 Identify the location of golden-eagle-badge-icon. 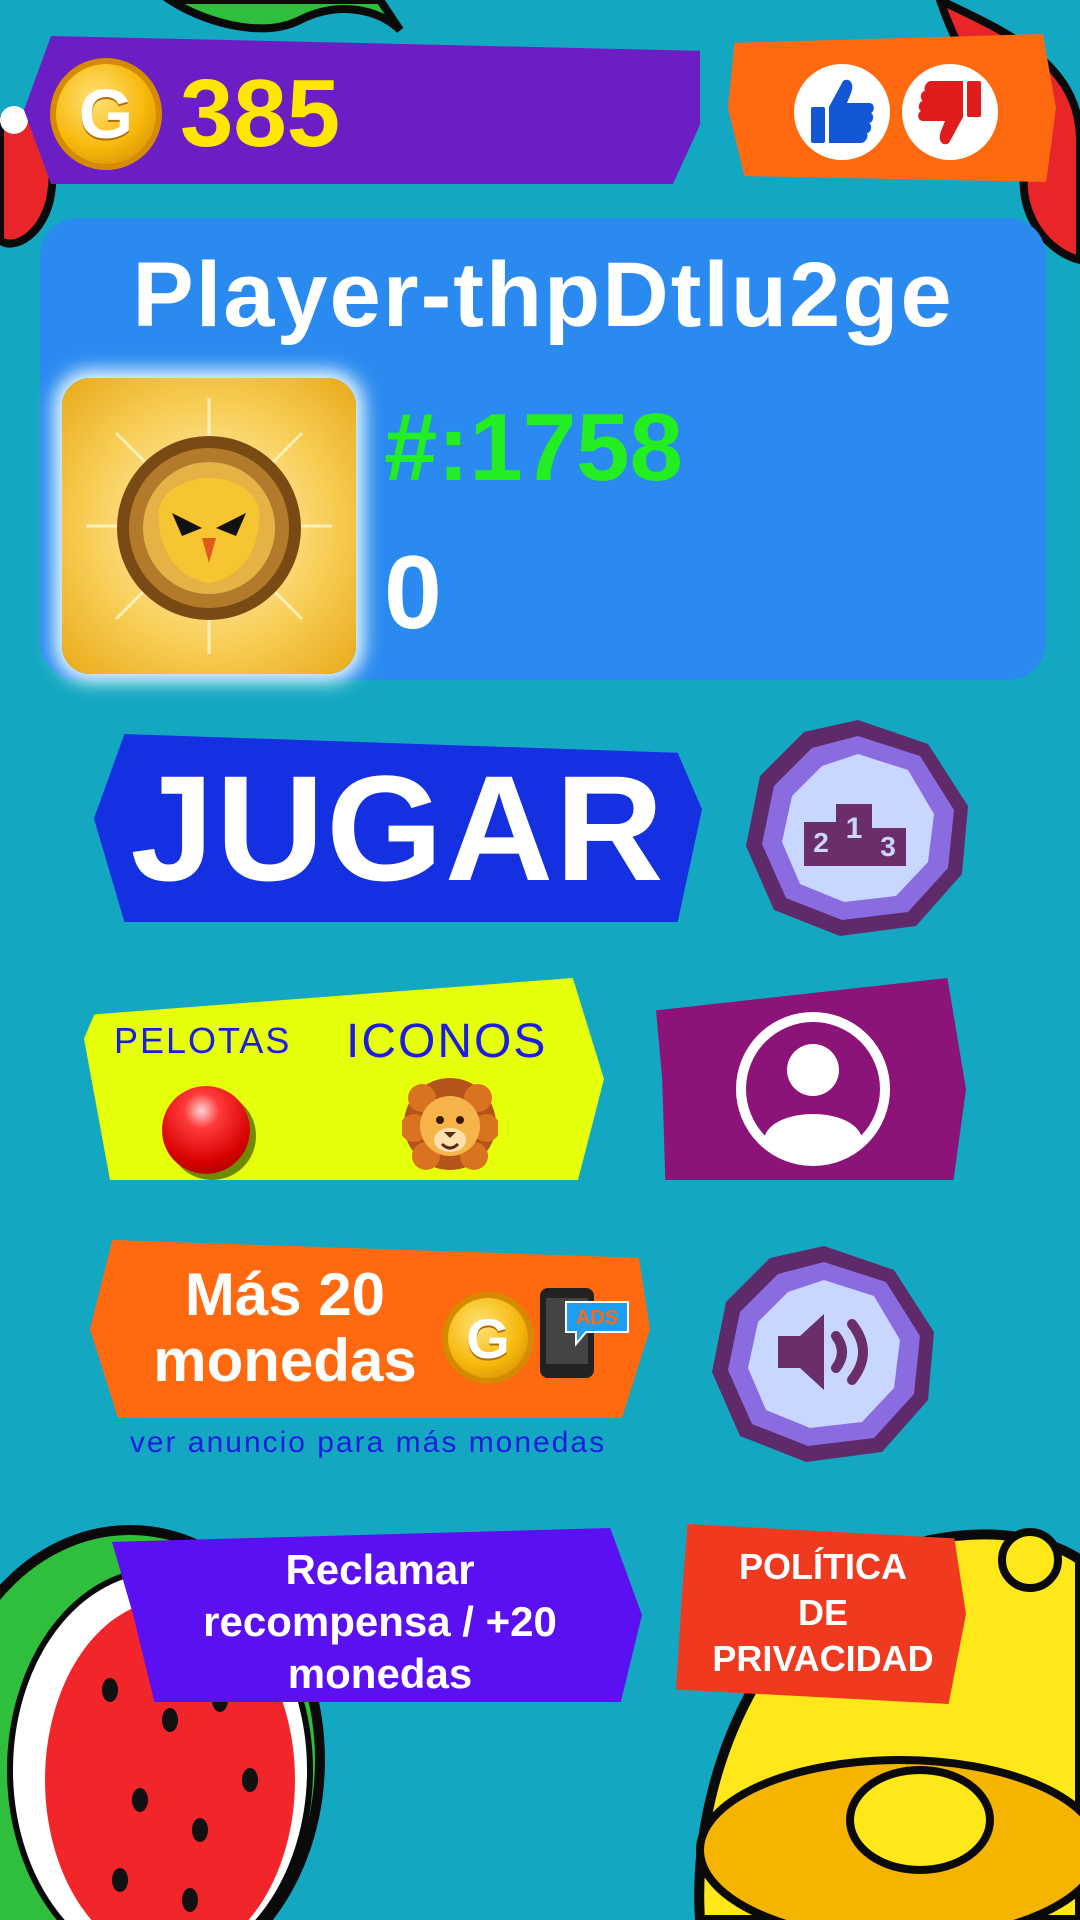
(209, 526).